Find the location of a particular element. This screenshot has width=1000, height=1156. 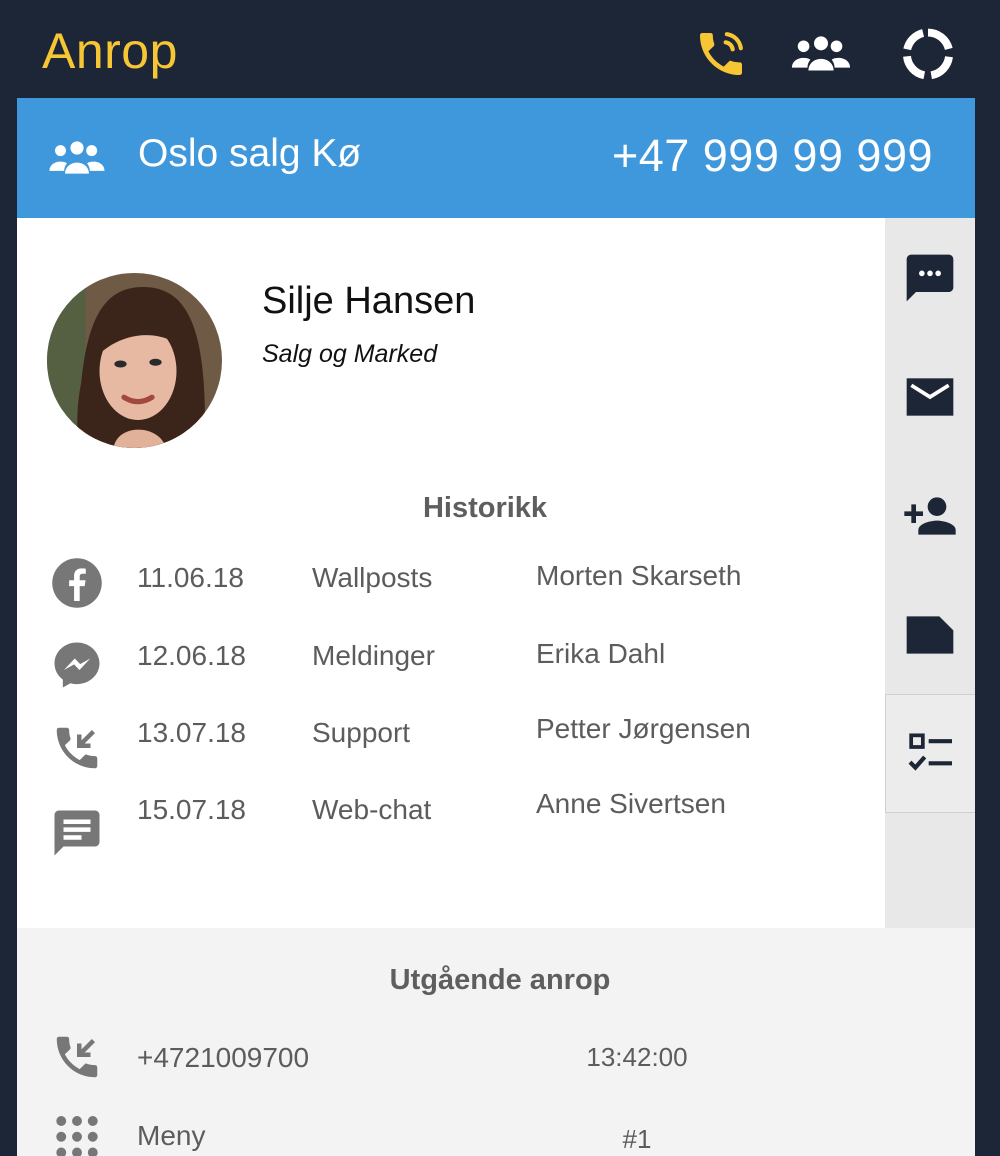

phone-ringing-icon is located at coordinates (721, 54).